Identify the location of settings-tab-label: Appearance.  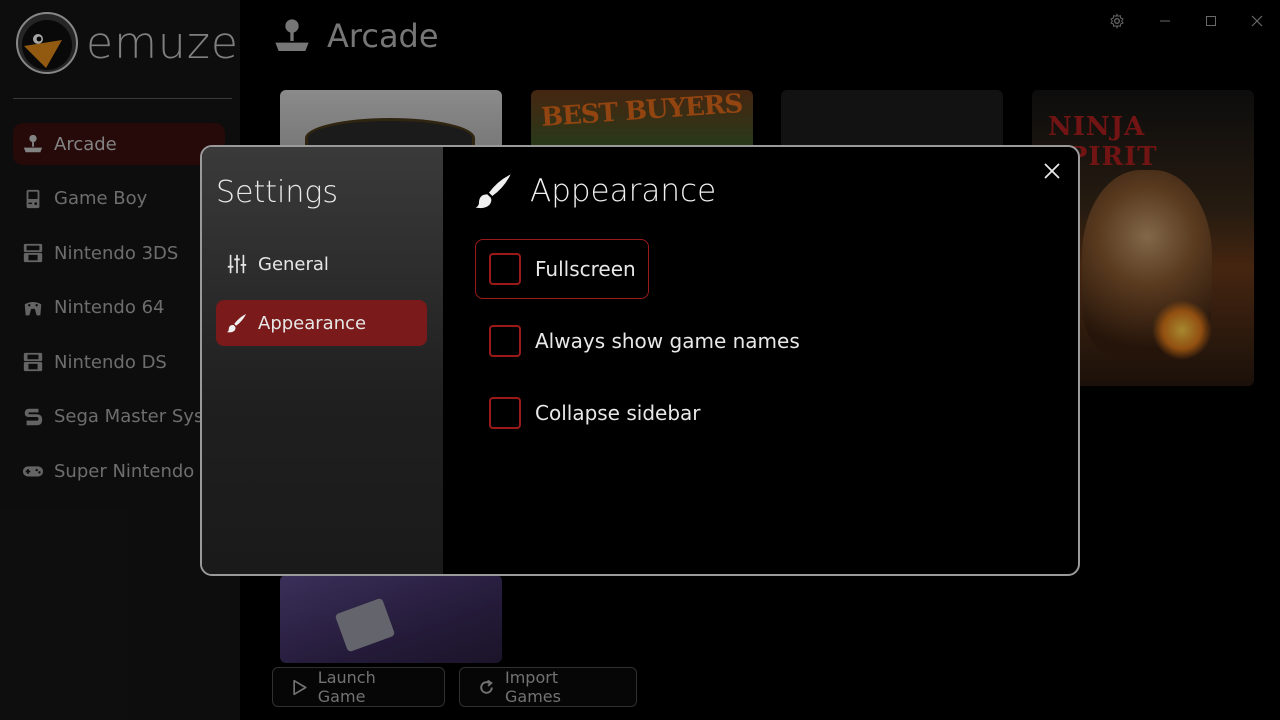
(312, 323).